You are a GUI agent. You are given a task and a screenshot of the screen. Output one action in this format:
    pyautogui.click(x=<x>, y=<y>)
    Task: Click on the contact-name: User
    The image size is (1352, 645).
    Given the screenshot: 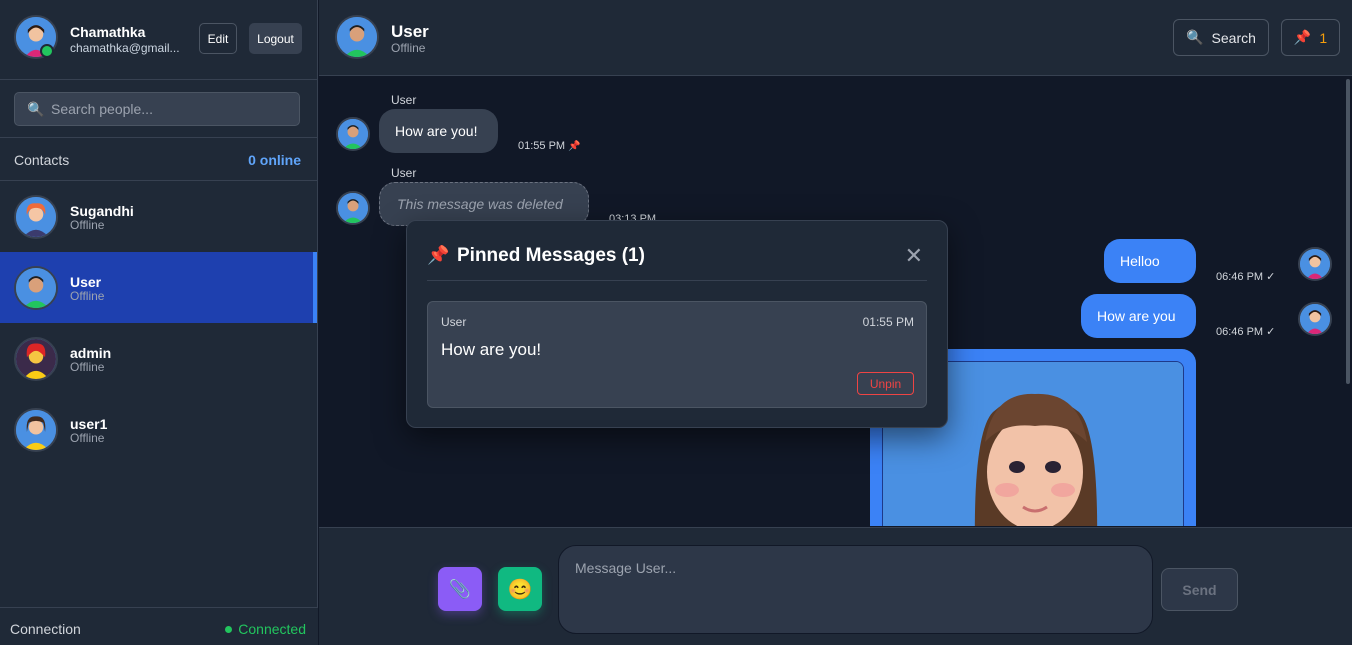 What is the action you would take?
    pyautogui.click(x=86, y=282)
    